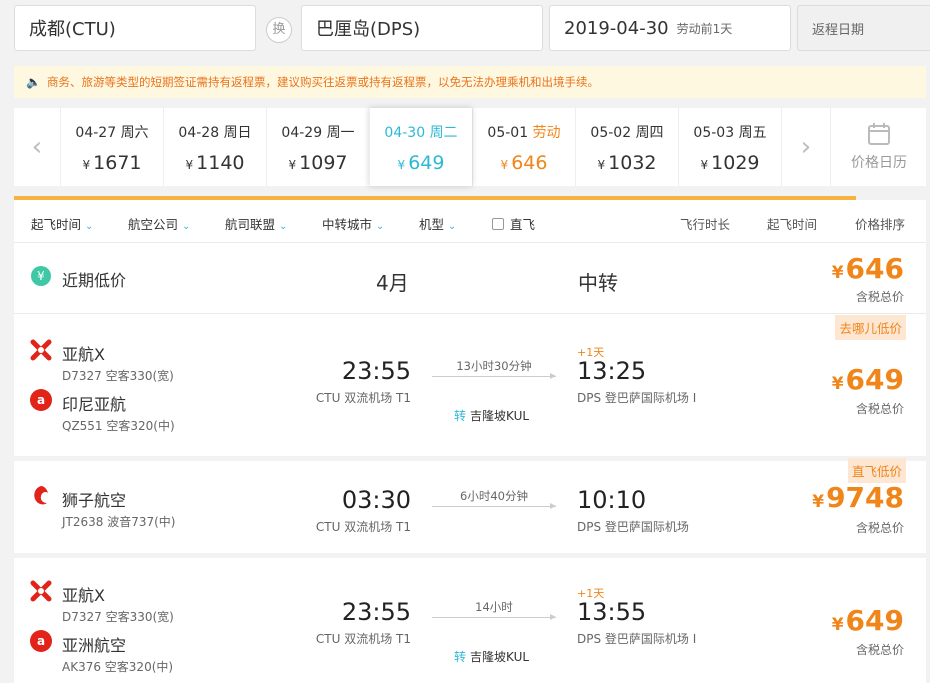 The width and height of the screenshot is (930, 683). Describe the element at coordinates (118, 426) in the screenshot. I see `flight-info: QZ551 空客320(中)` at that location.